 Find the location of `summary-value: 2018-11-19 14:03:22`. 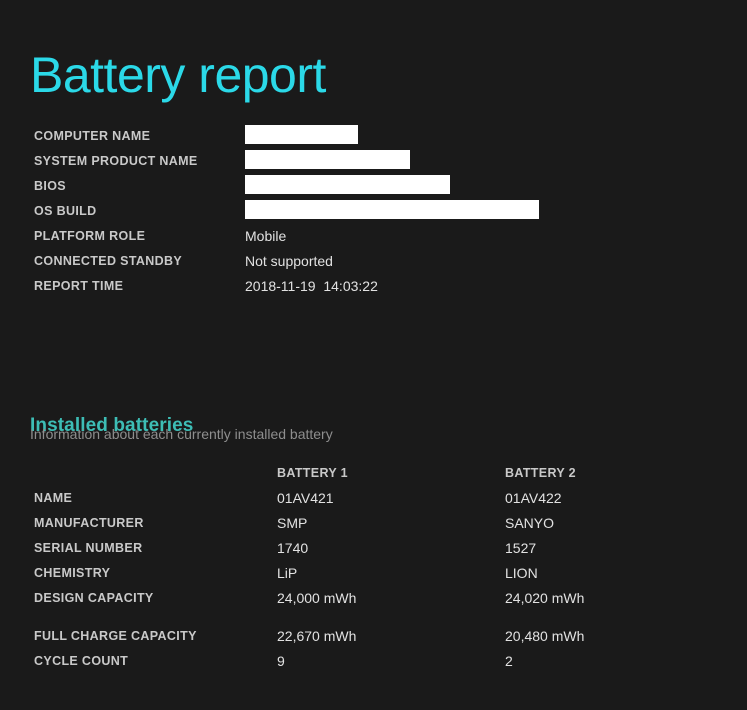

summary-value: 2018-11-19 14:03:22 is located at coordinates (311, 286).